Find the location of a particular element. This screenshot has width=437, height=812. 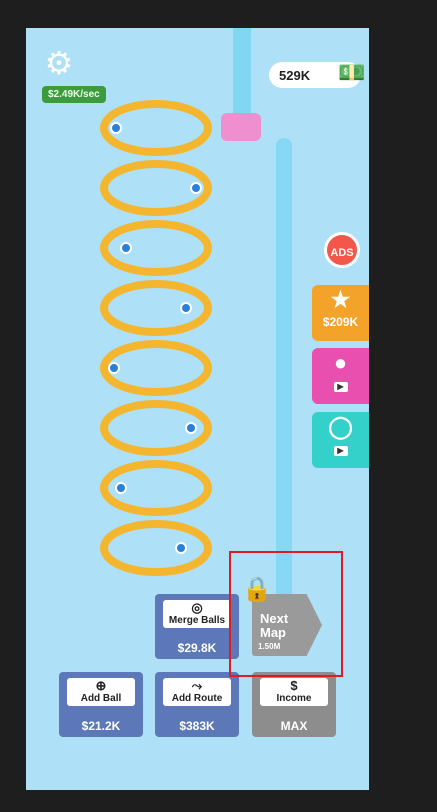

merge-balls-label: Merge Balls is located at coordinates (197, 620).